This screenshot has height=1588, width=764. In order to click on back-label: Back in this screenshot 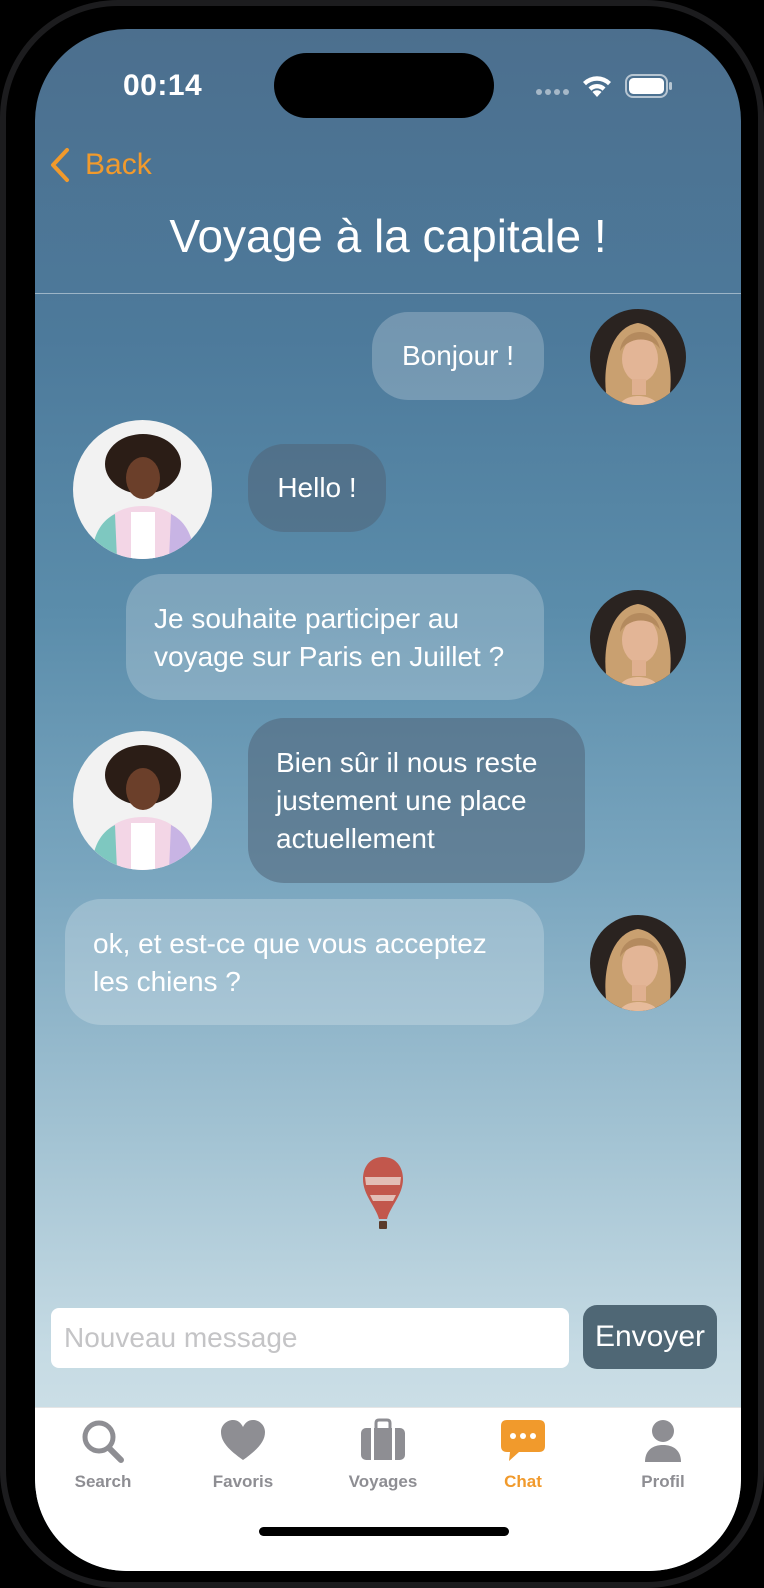, I will do `click(118, 164)`.